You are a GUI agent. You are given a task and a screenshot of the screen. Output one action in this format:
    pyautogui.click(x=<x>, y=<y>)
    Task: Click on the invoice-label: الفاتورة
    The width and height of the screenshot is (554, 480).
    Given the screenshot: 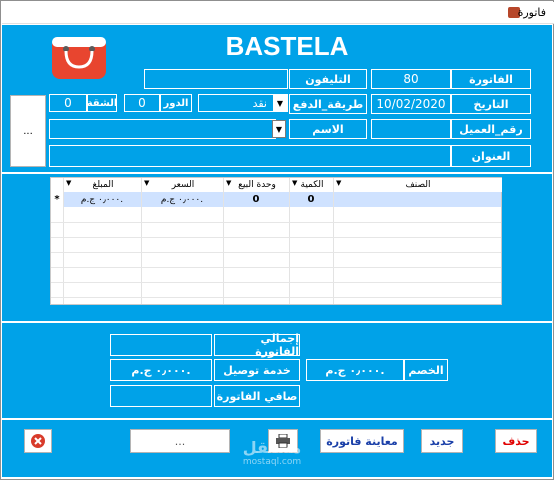 What is the action you would take?
    pyautogui.click(x=491, y=79)
    